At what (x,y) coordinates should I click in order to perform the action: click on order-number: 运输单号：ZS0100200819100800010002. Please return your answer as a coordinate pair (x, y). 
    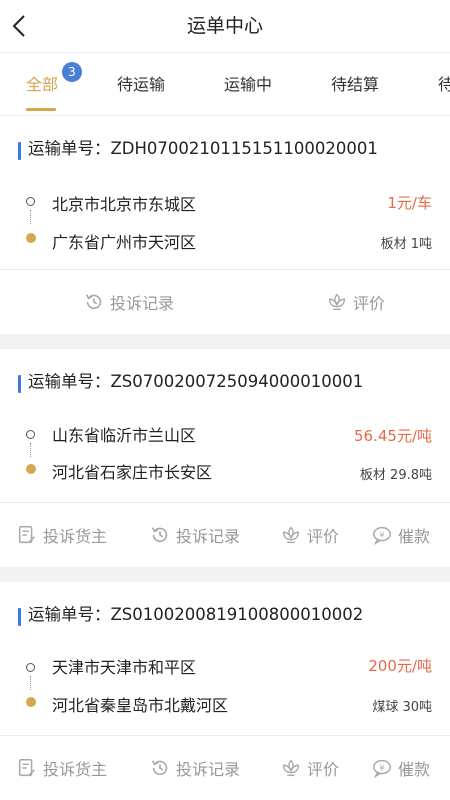
    Looking at the image, I should click on (196, 614).